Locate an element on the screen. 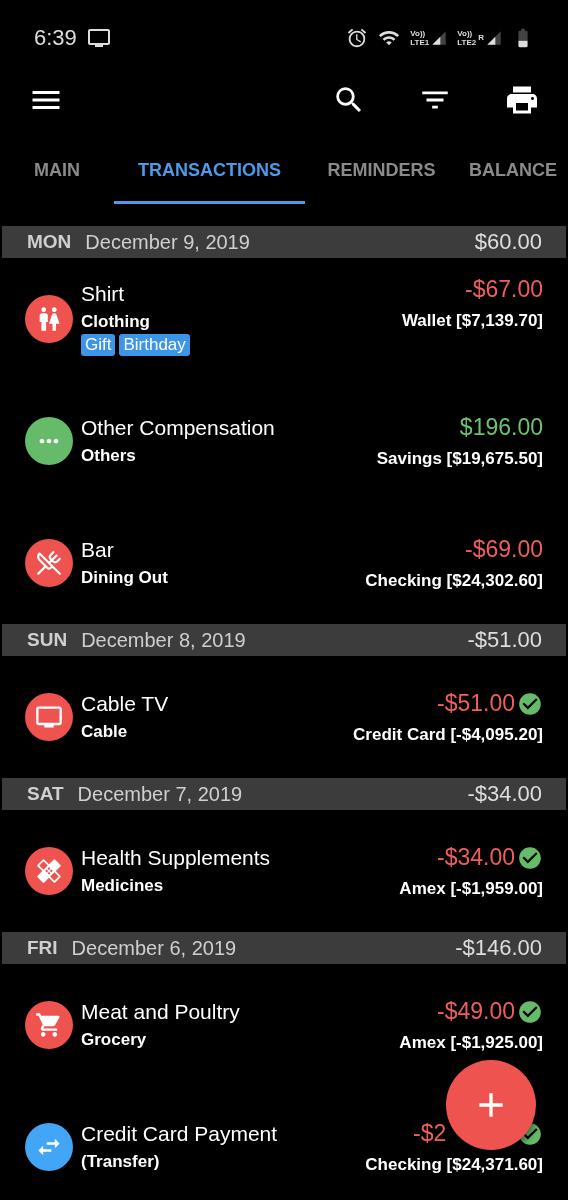  day-total: -$34.00 is located at coordinates (504, 794).